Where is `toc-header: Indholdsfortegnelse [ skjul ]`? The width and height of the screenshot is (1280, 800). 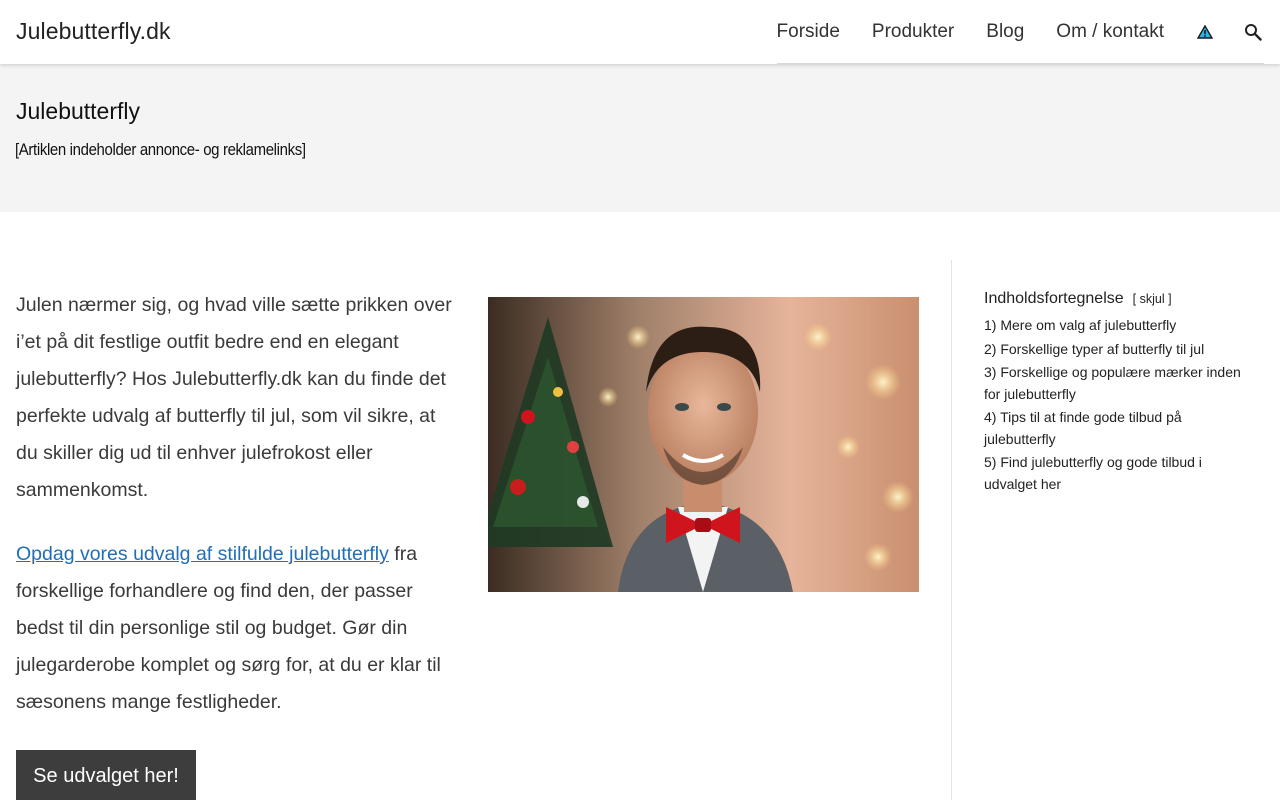
toc-header: Indholdsfortegnelse [ skjul ] is located at coordinates (1119, 299).